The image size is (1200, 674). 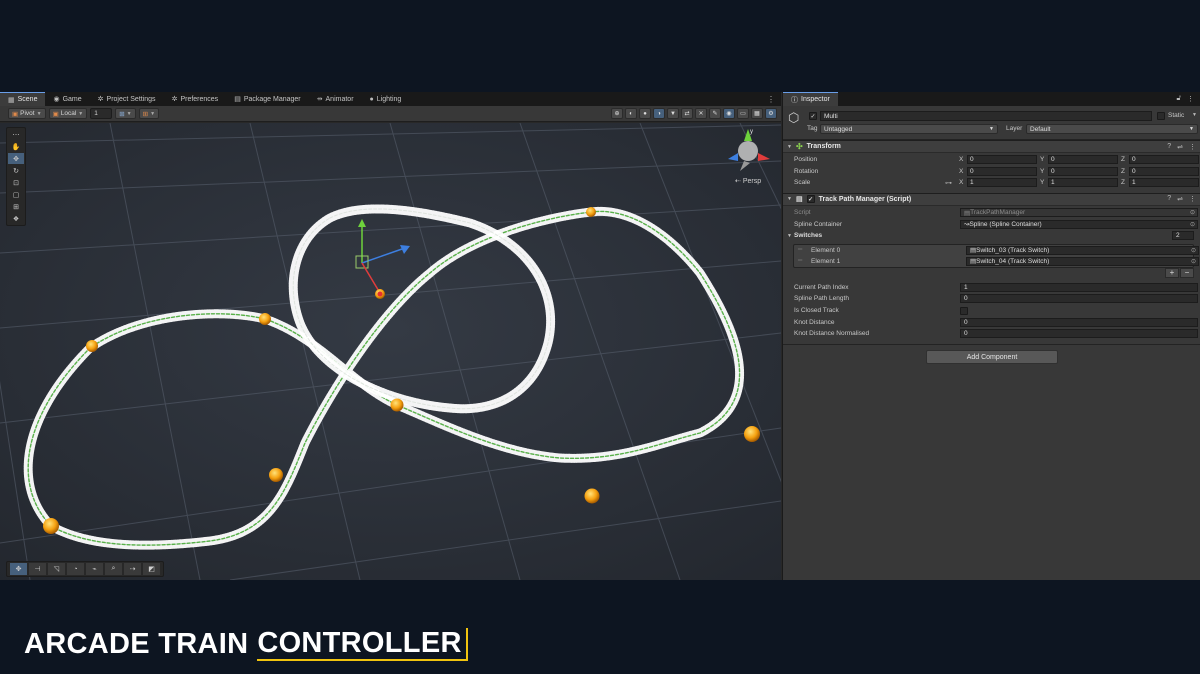 I want to click on tag-dropdown: Untagged ▼, so click(x=909, y=129).